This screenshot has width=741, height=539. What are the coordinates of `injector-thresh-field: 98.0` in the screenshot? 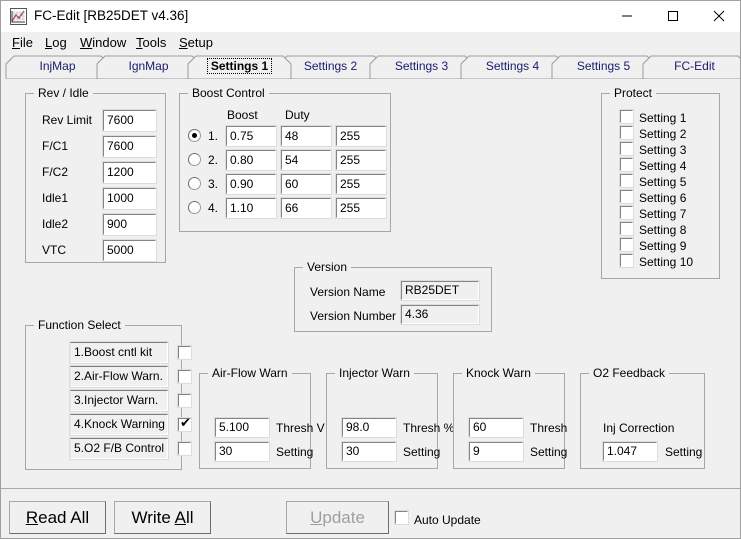 It's located at (369, 427).